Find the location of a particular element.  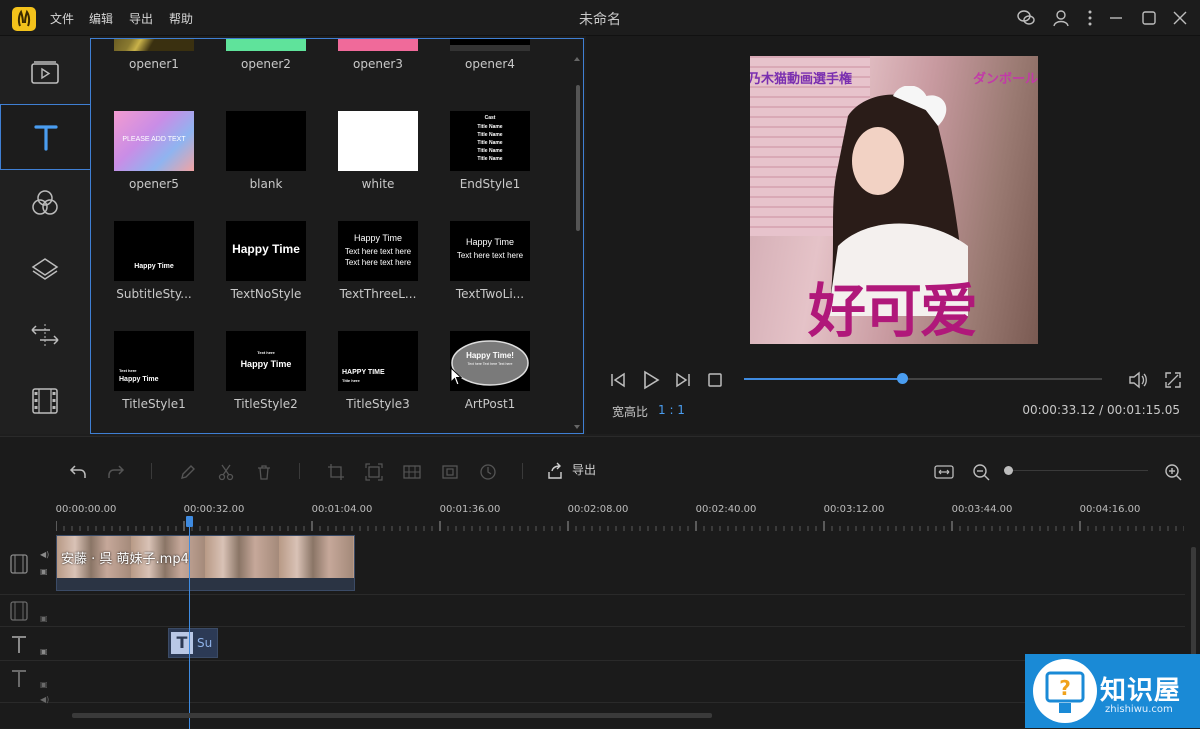

overlay-icon is located at coordinates (45, 269).